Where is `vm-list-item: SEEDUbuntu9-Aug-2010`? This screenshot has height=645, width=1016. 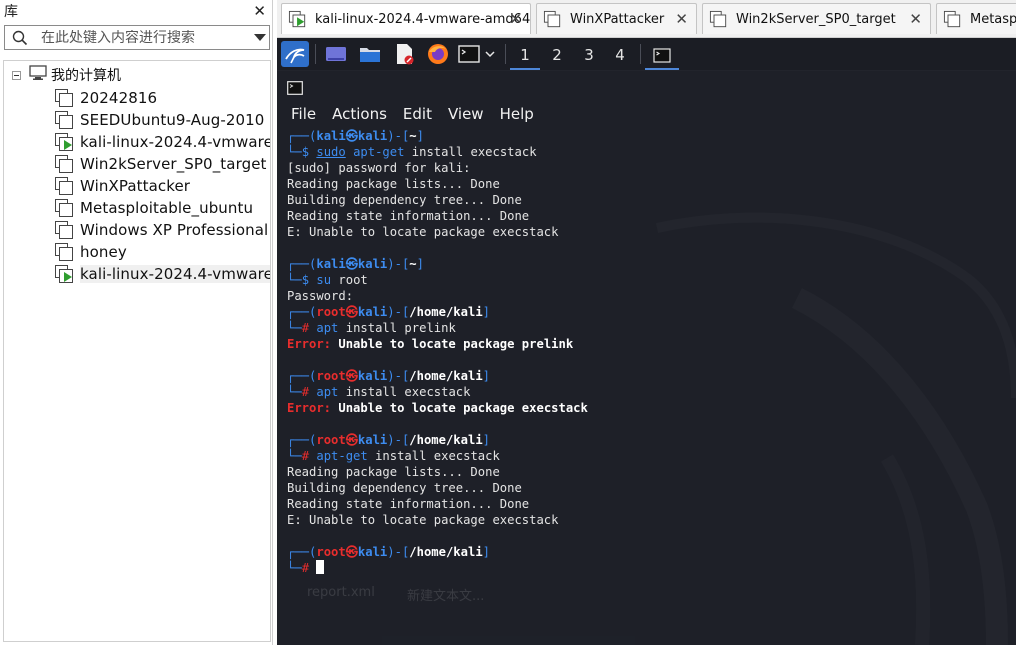
vm-list-item: SEEDUbuntu9-Aug-2010 is located at coordinates (162, 120).